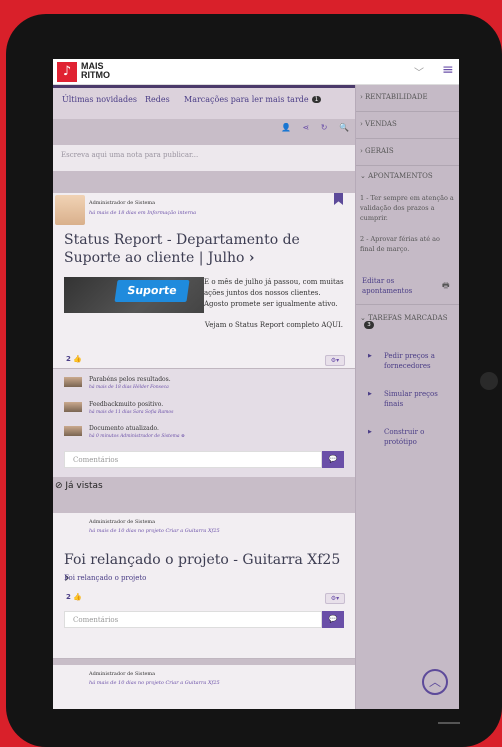  I want to click on tab-badge: 1, so click(316, 99).